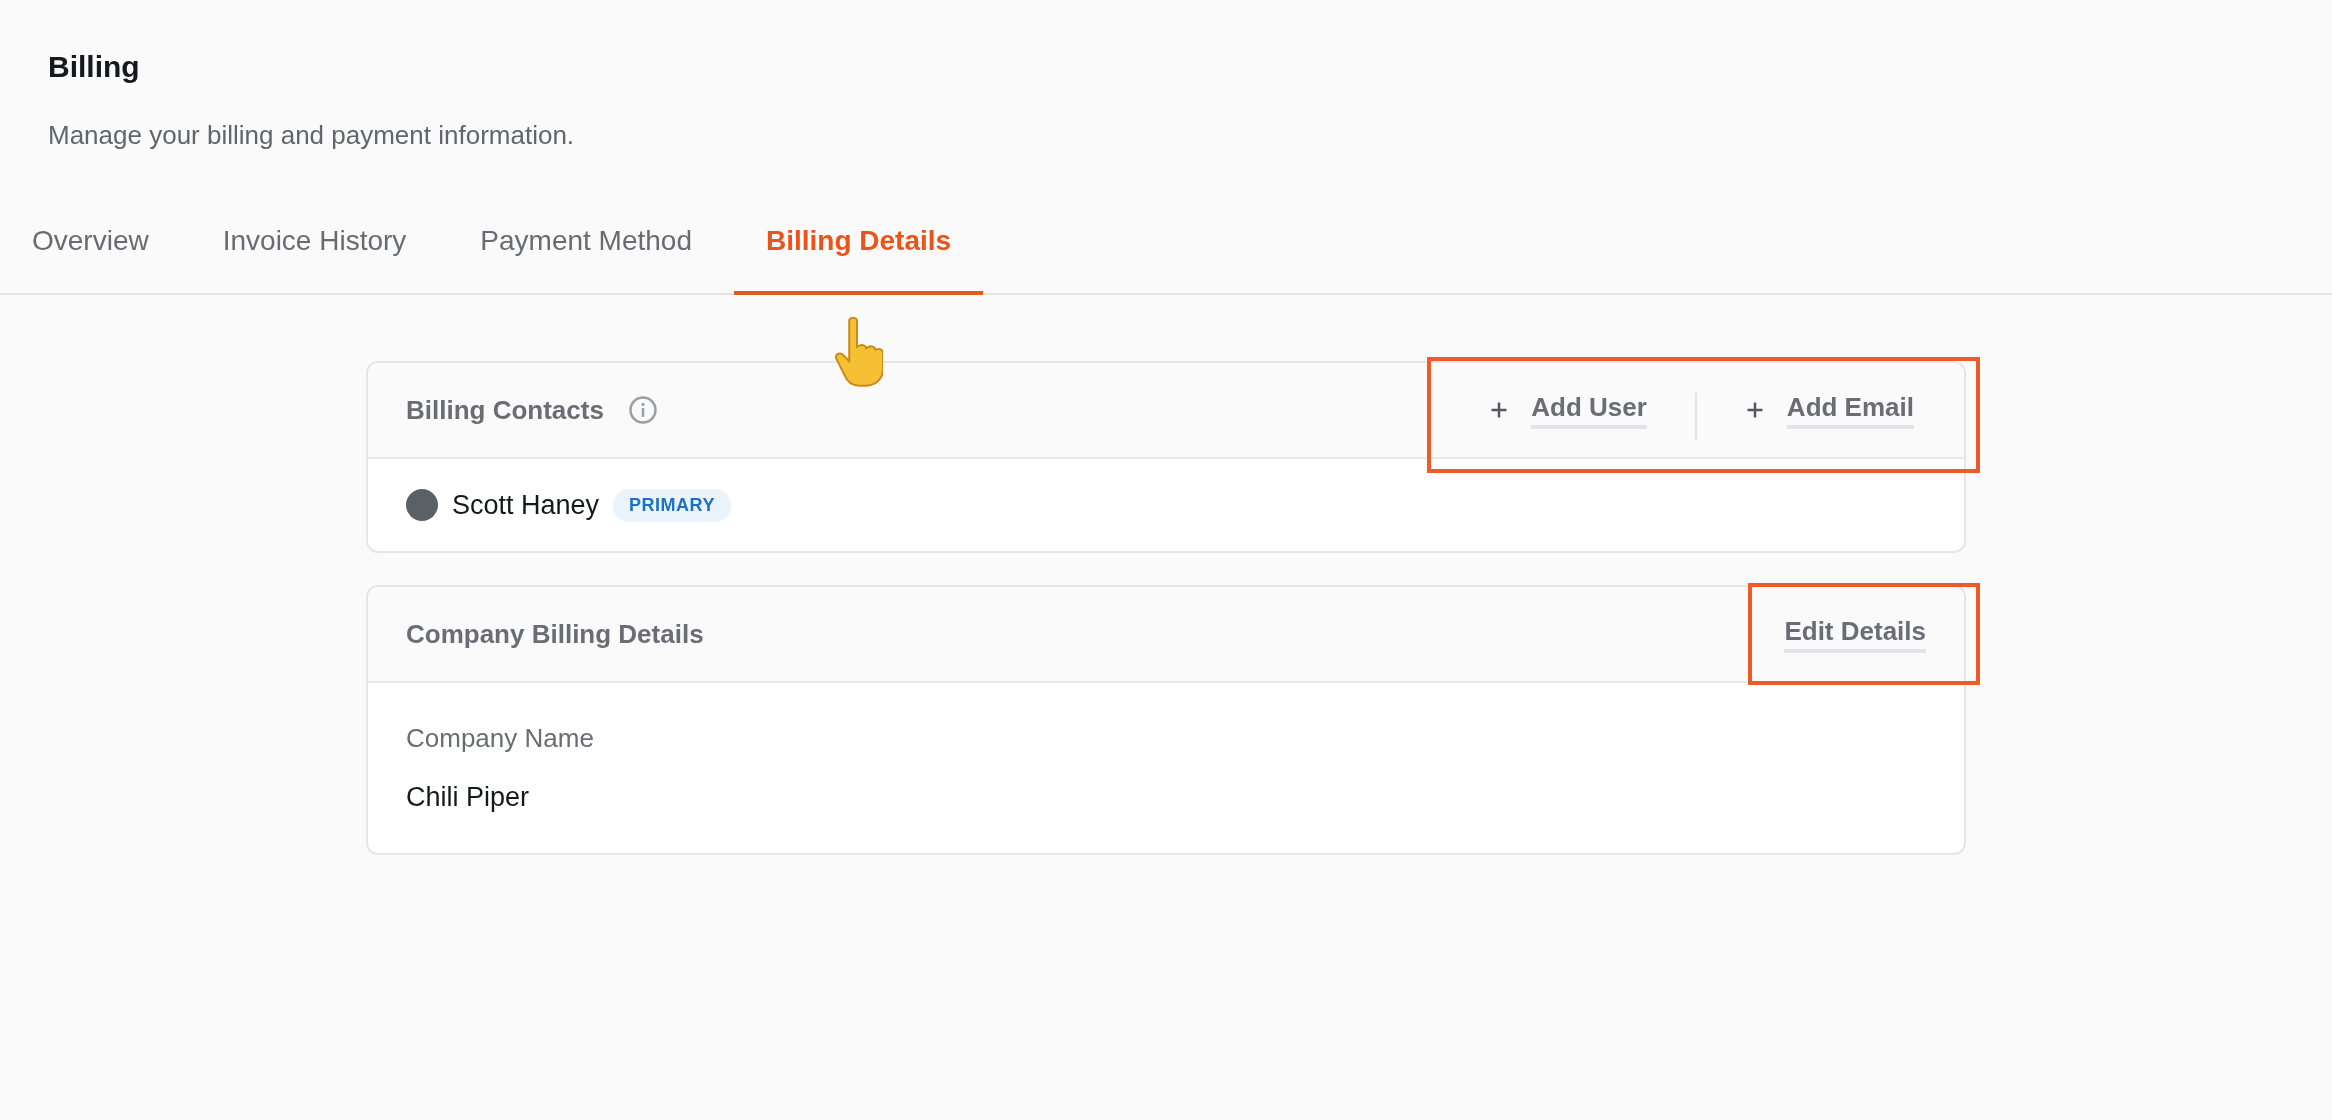 The height and width of the screenshot is (1120, 2332). What do you see at coordinates (1499, 410) in the screenshot?
I see `plus-icon` at bounding box center [1499, 410].